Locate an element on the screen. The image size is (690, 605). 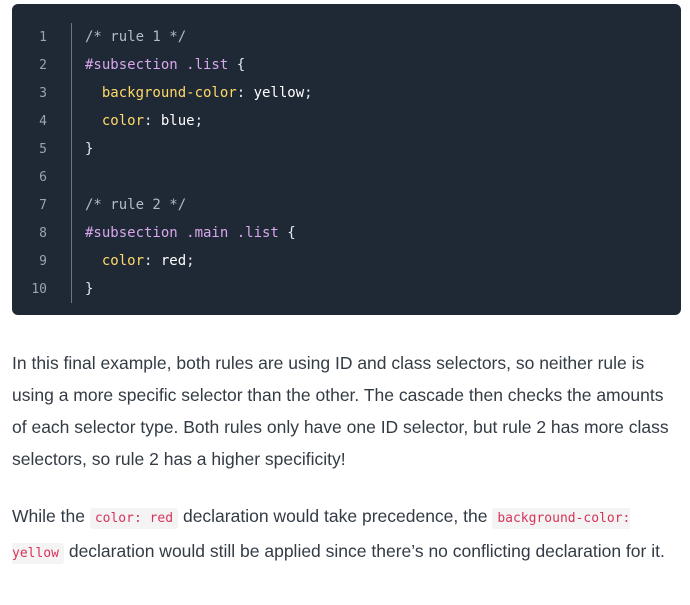
code-line: 6 is located at coordinates (346, 177).